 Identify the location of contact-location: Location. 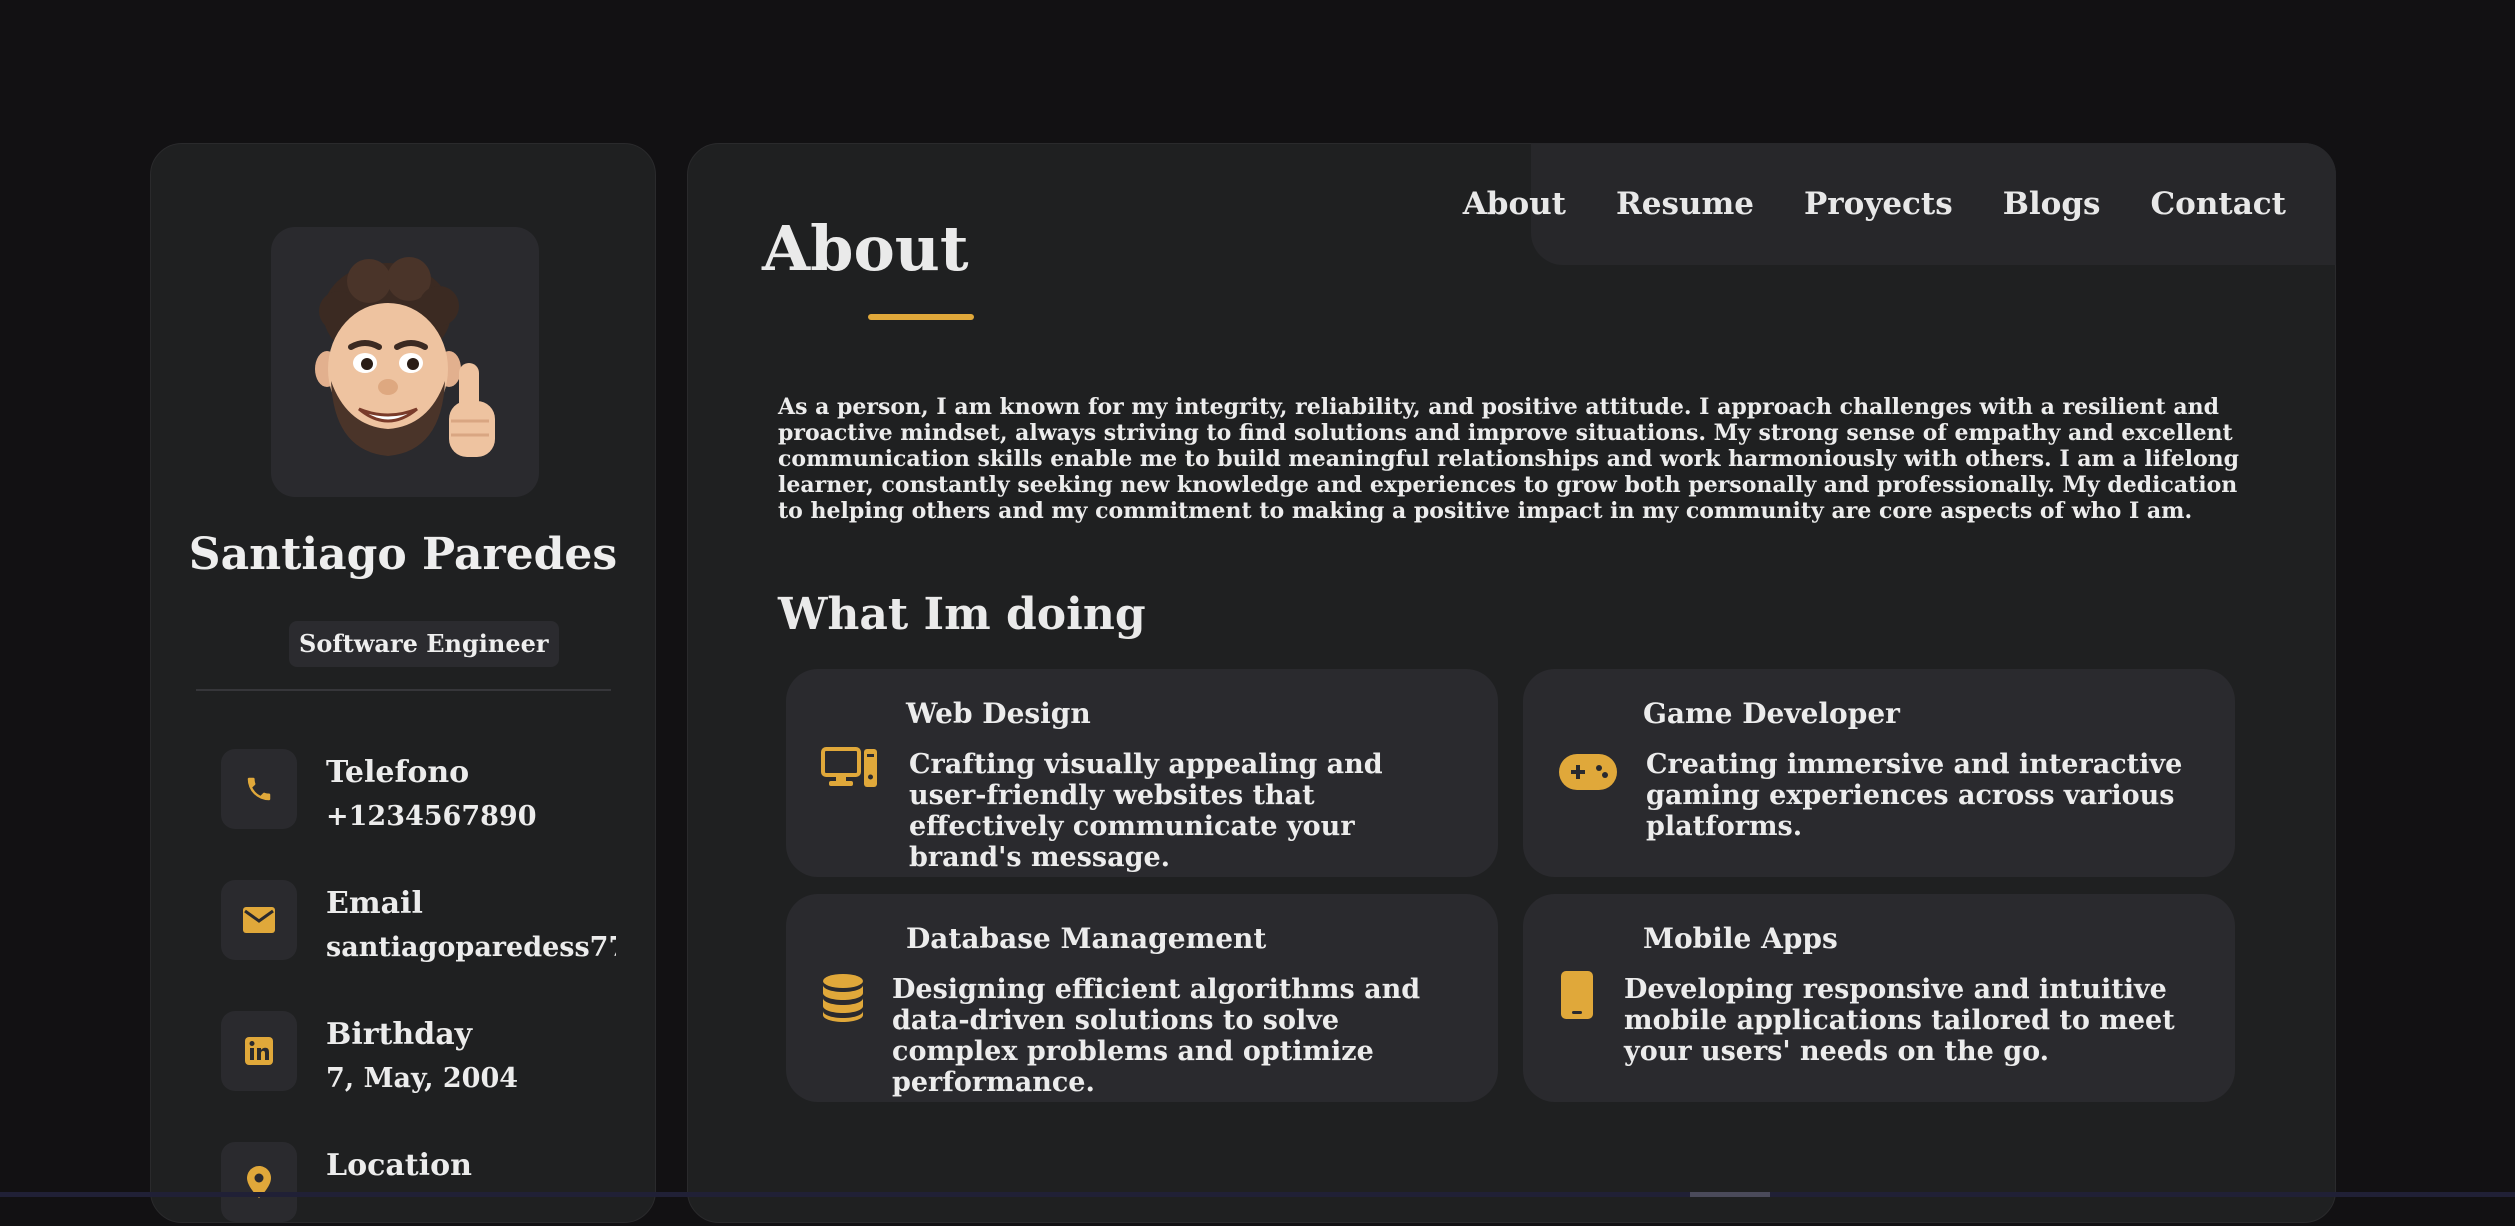
(431, 1184).